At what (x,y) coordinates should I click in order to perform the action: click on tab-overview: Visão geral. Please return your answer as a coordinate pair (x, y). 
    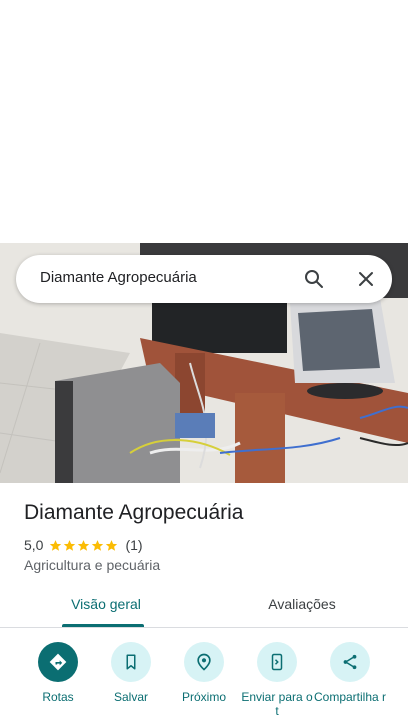
    Looking at the image, I should click on (106, 604).